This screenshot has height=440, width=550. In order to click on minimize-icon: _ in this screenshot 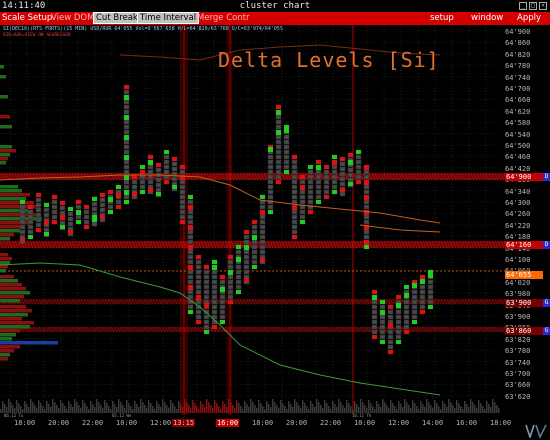, I will do `click(523, 6)`.